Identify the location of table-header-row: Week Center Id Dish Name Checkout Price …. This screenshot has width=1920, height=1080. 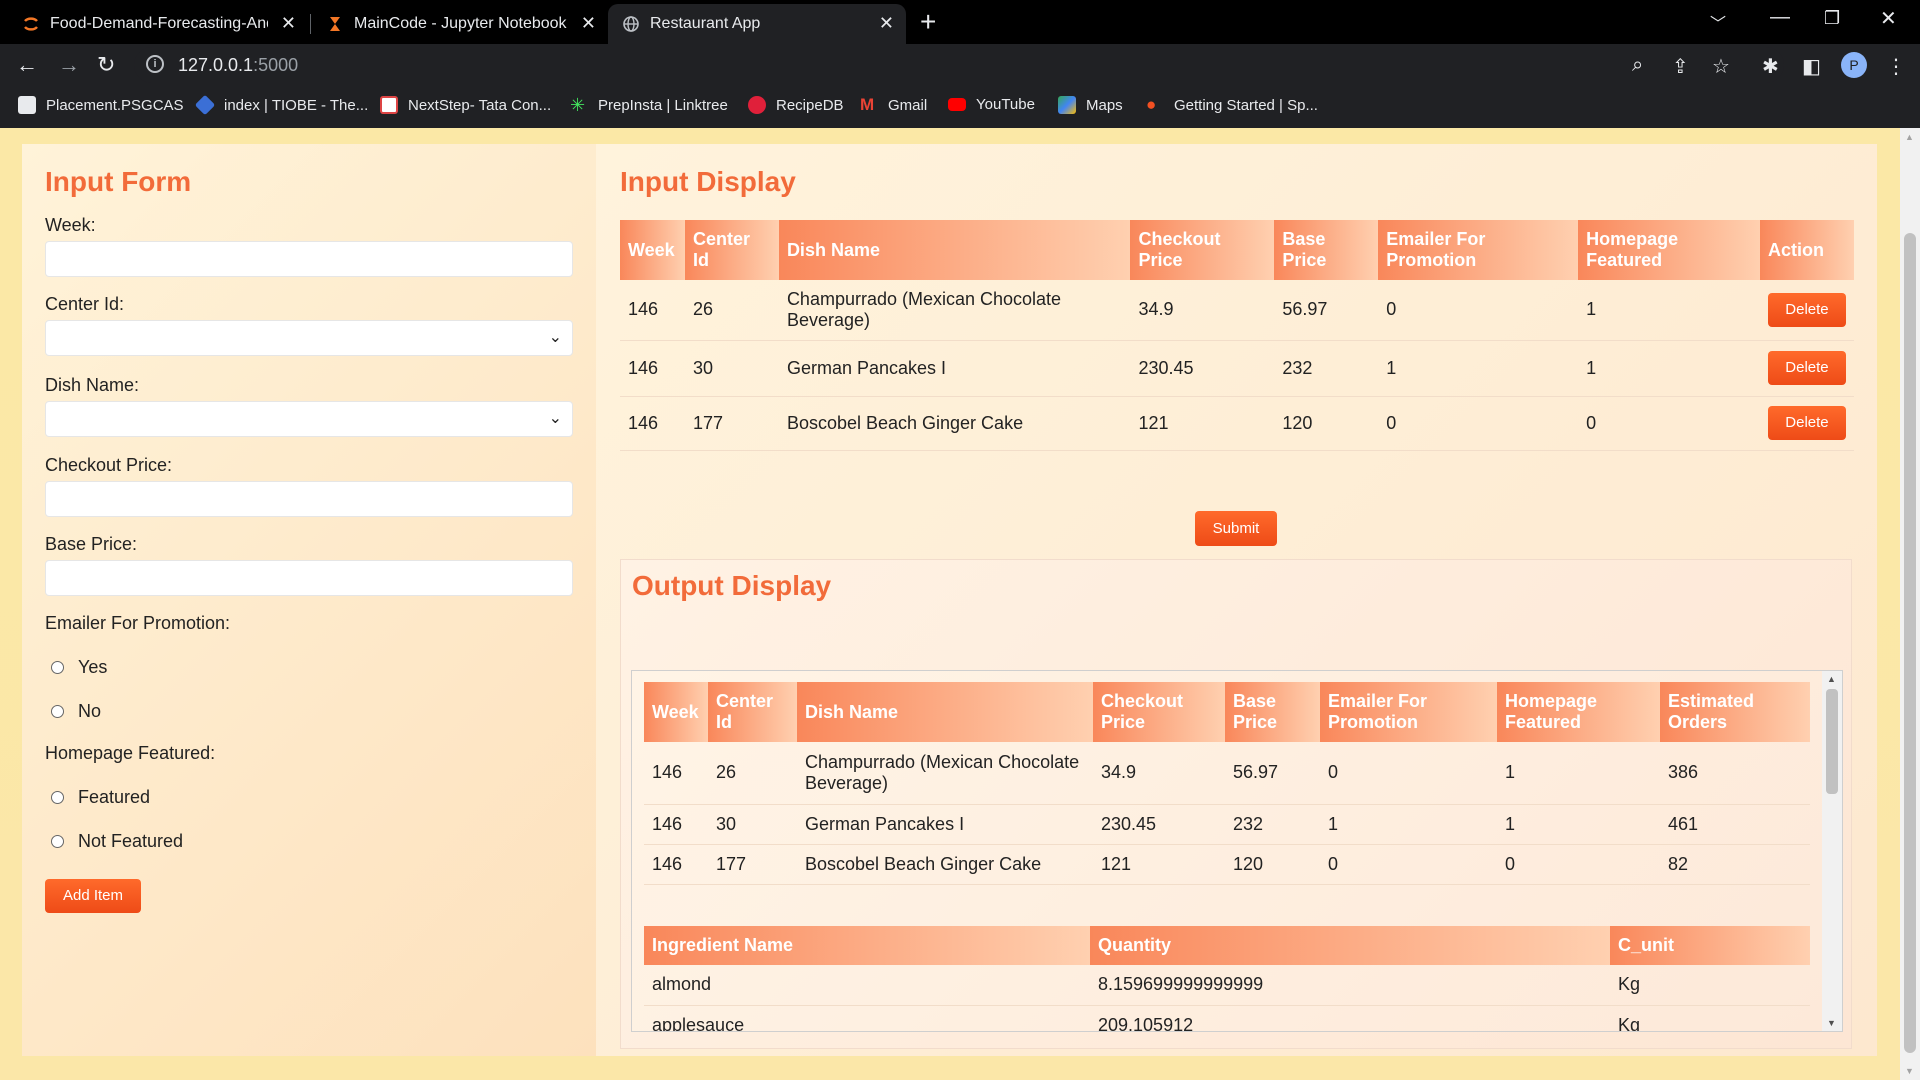
(1237, 250).